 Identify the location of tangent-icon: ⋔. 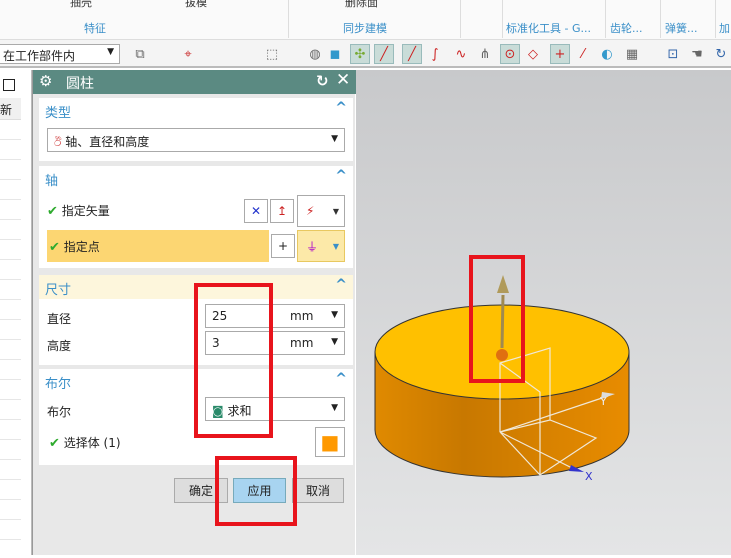
(485, 54).